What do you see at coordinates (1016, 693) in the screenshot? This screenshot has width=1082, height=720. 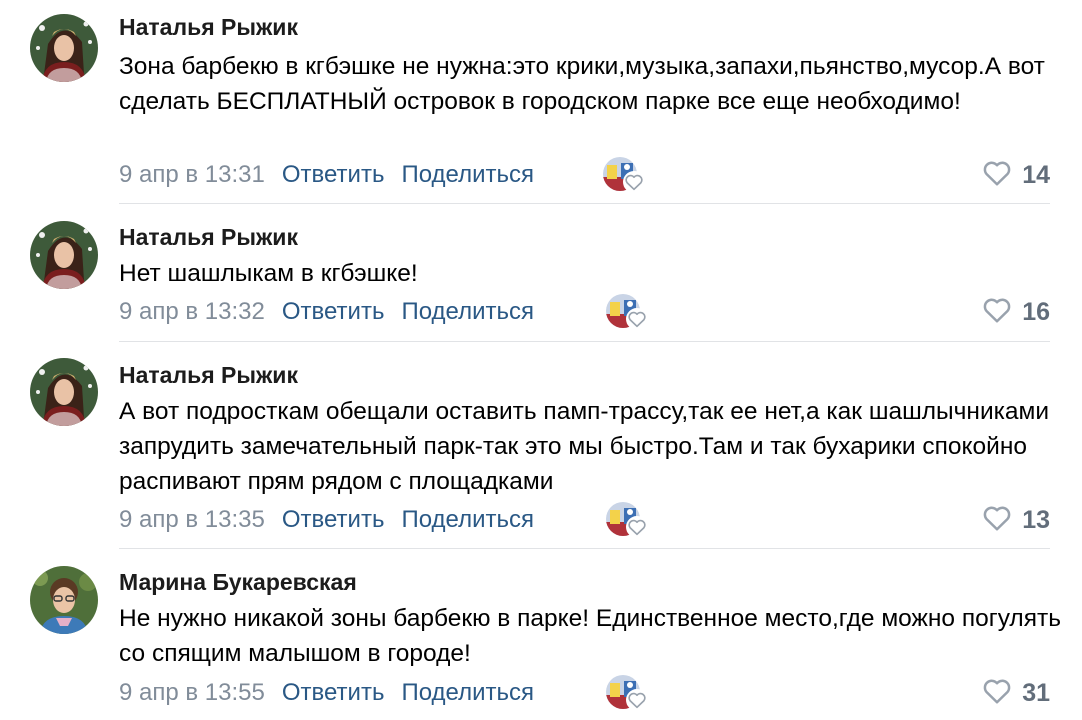 I see `like-button: 31` at bounding box center [1016, 693].